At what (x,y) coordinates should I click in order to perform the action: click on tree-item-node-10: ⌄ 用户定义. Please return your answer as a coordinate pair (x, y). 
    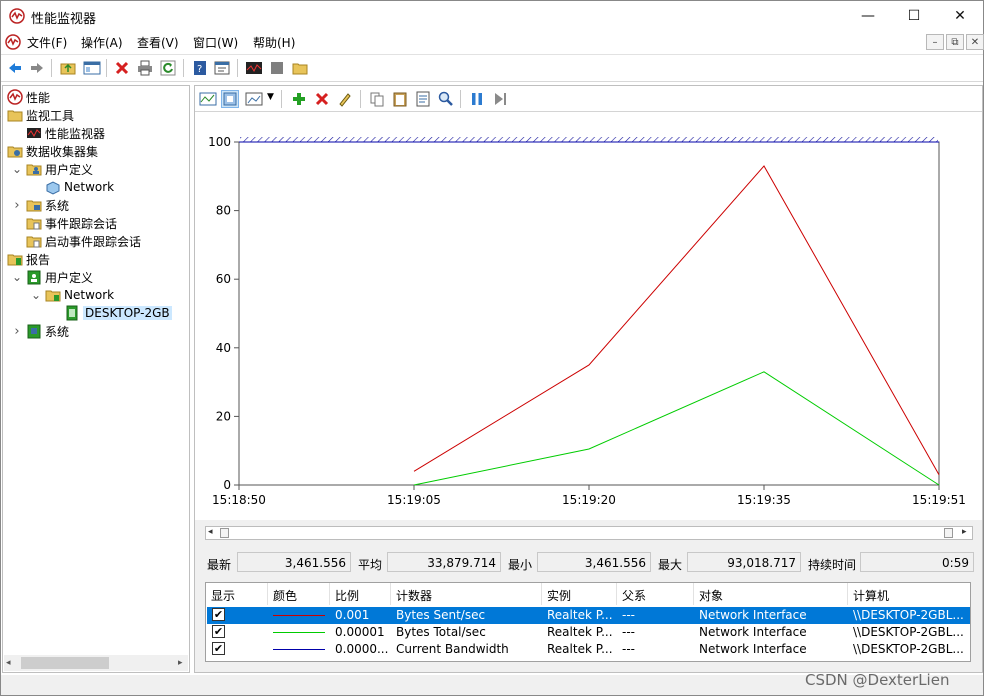
    Looking at the image, I should click on (52, 277).